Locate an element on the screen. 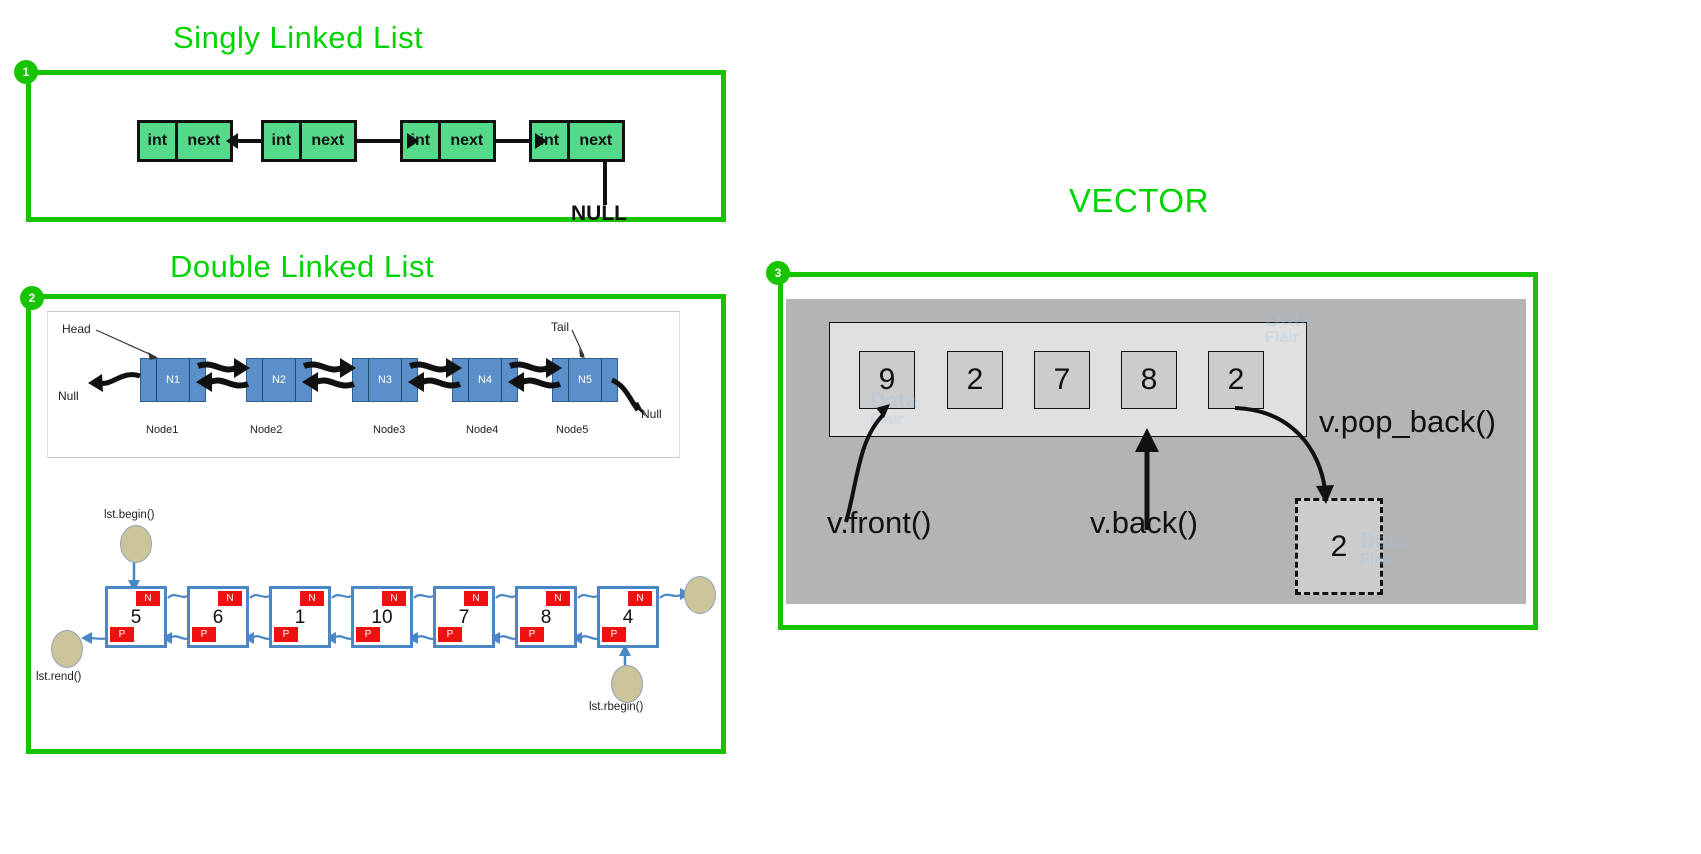 The height and width of the screenshot is (854, 1701). iterator-rend-label: lst.rend() is located at coordinates (59, 677).